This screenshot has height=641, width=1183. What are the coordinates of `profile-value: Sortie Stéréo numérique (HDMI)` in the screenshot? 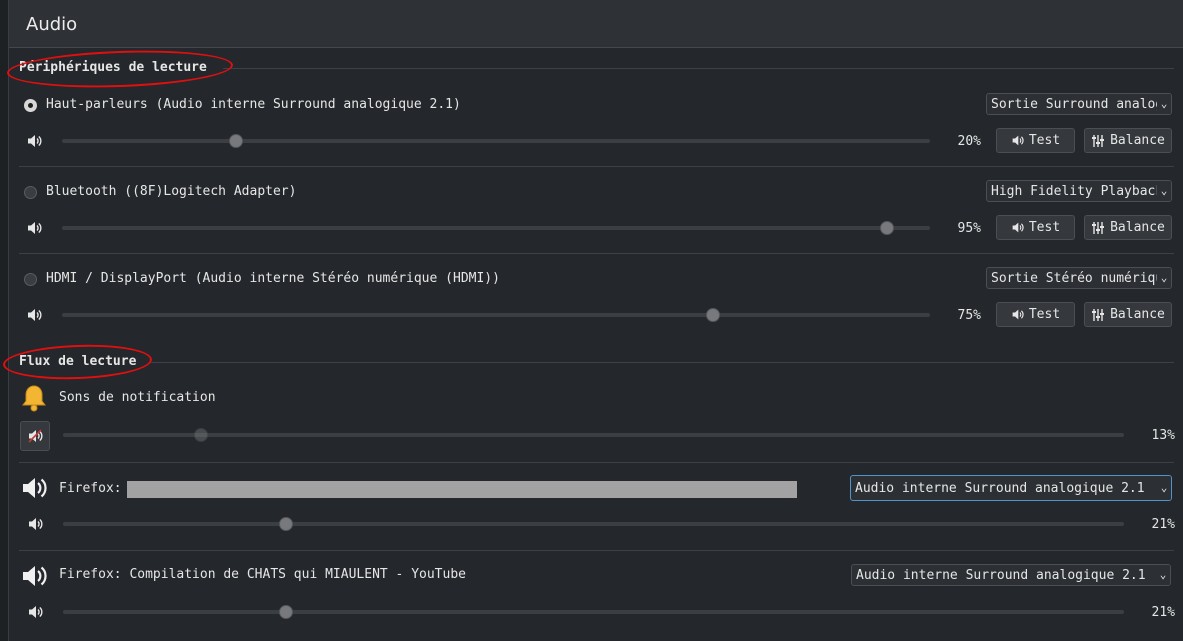 It's located at (1081, 278).